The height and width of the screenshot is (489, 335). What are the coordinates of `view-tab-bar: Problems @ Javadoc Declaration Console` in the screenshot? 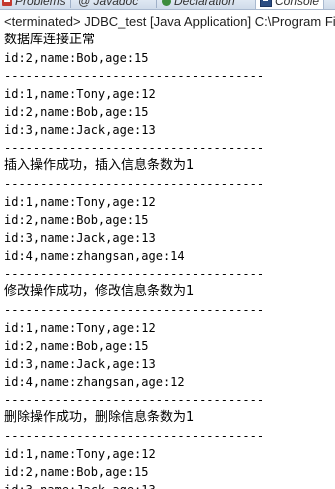 It's located at (167, 5).